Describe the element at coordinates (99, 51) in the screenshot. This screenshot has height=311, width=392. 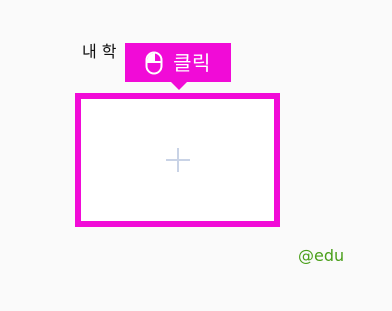
I see `section-label: 내 학` at that location.